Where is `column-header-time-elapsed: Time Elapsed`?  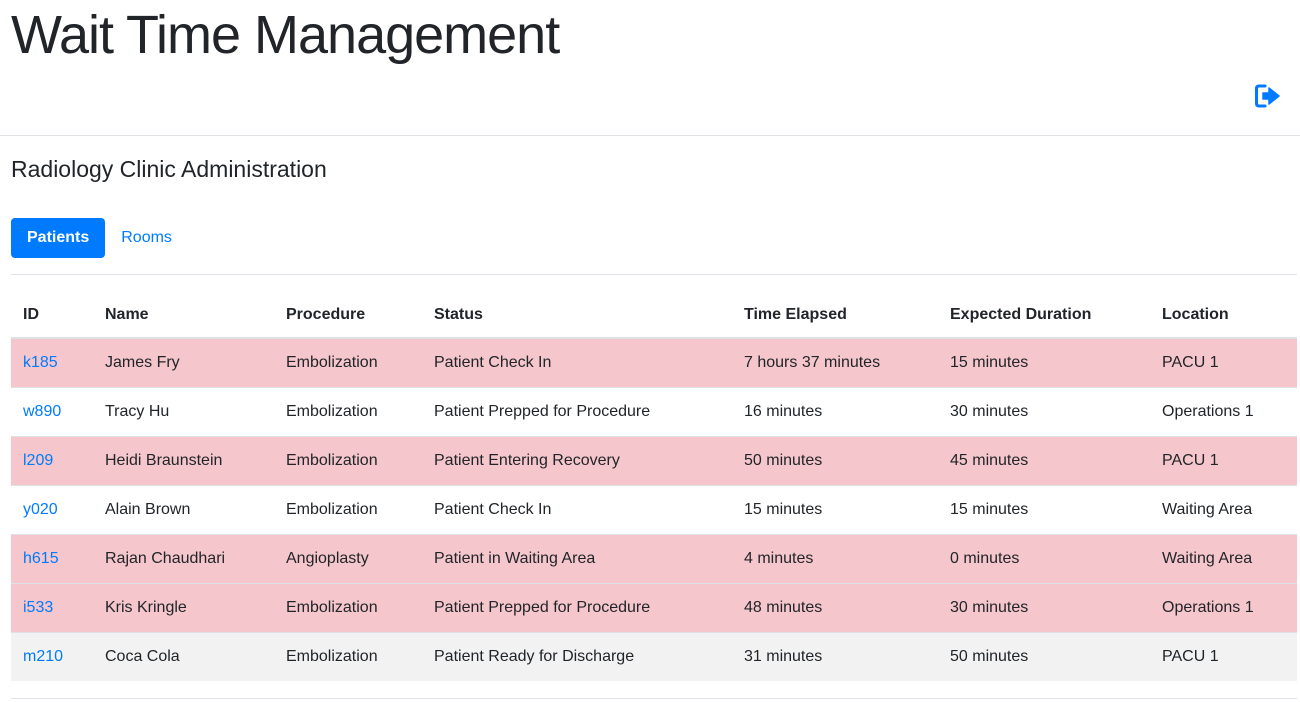 column-header-time-elapsed: Time Elapsed is located at coordinates (835, 315).